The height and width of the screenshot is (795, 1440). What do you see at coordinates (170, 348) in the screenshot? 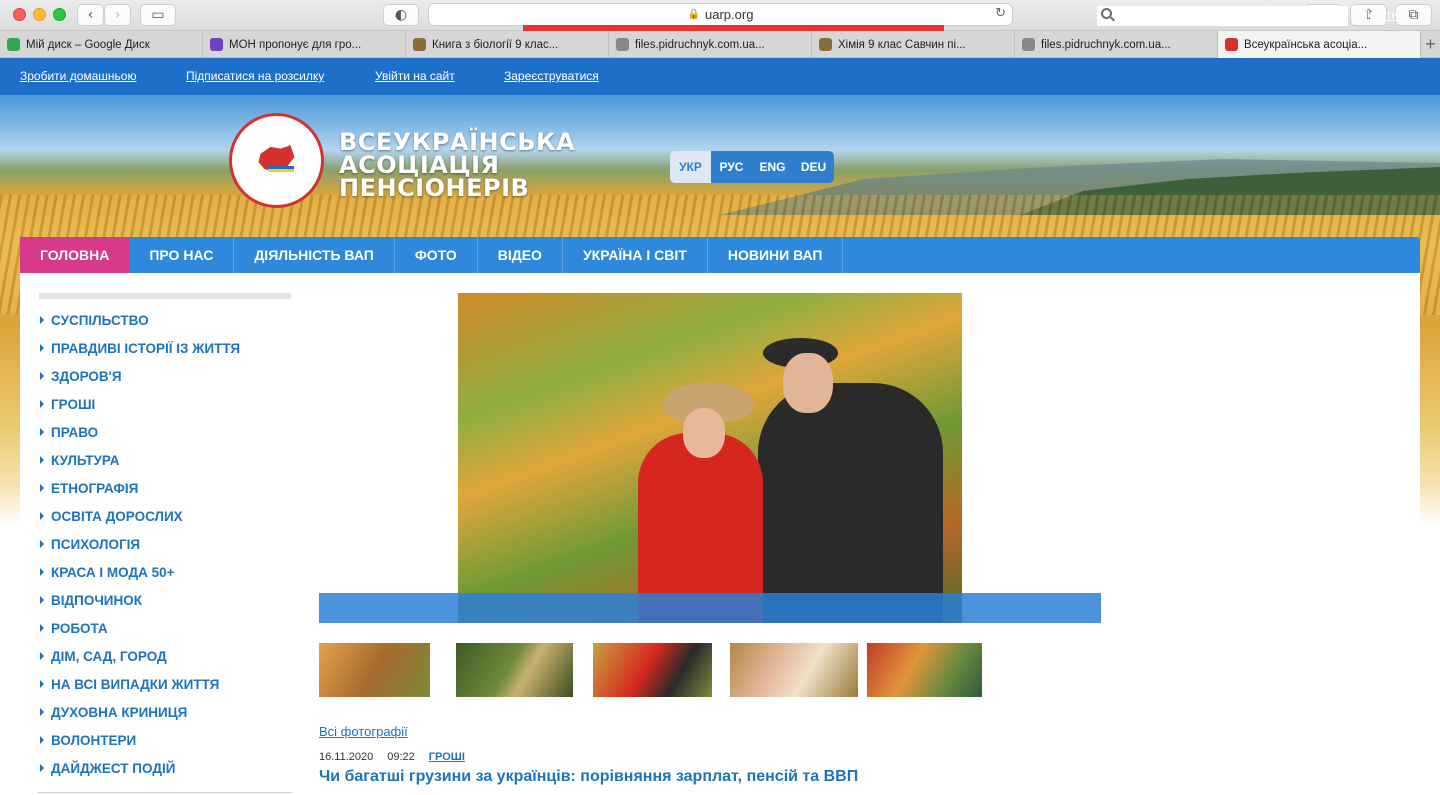
I see `sidebar-item: ПРАВДИВІ ІСТОРІЇ ІЗ ЖИТТЯ` at bounding box center [170, 348].